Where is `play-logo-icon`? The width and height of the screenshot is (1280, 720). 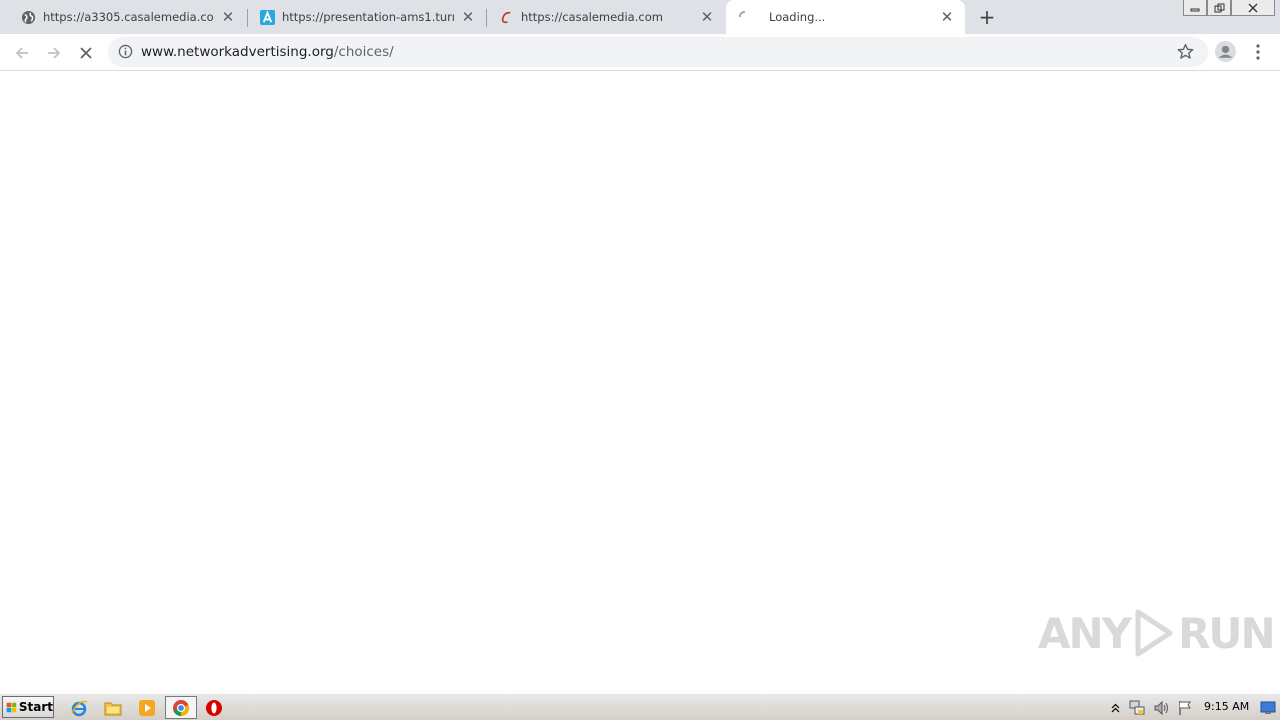 play-logo-icon is located at coordinates (1154, 633).